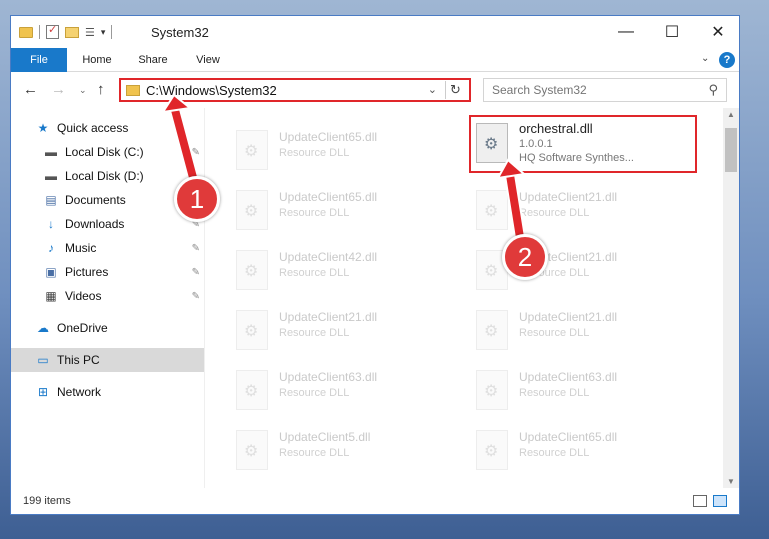 The height and width of the screenshot is (539, 769). What do you see at coordinates (568, 317) in the screenshot?
I see `file-name: UpdateClient21.dll` at bounding box center [568, 317].